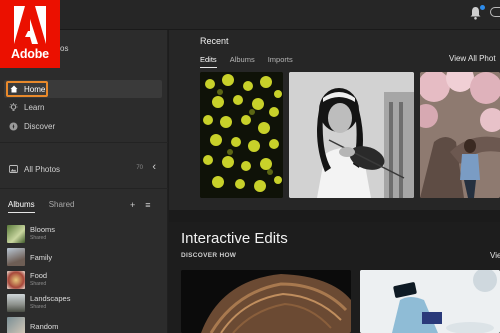  I want to click on album-item-food: Food Shared, so click(82, 280).